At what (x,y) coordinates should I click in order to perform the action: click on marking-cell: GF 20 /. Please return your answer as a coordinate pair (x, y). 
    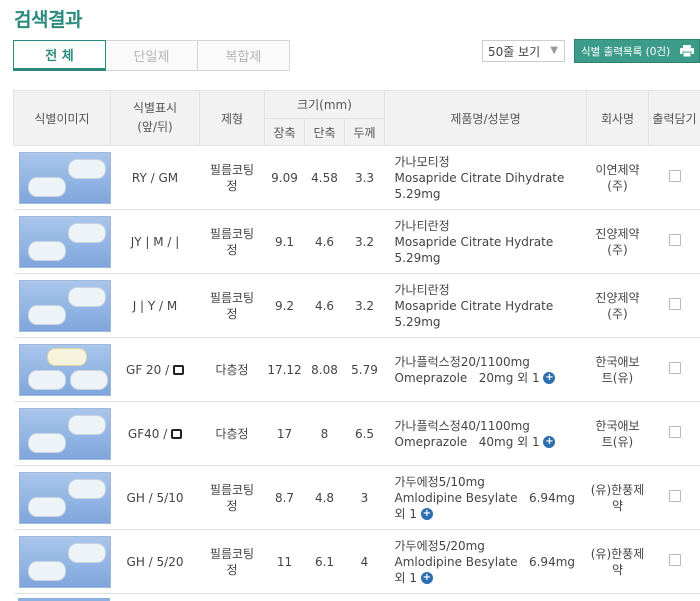
    Looking at the image, I should click on (155, 369).